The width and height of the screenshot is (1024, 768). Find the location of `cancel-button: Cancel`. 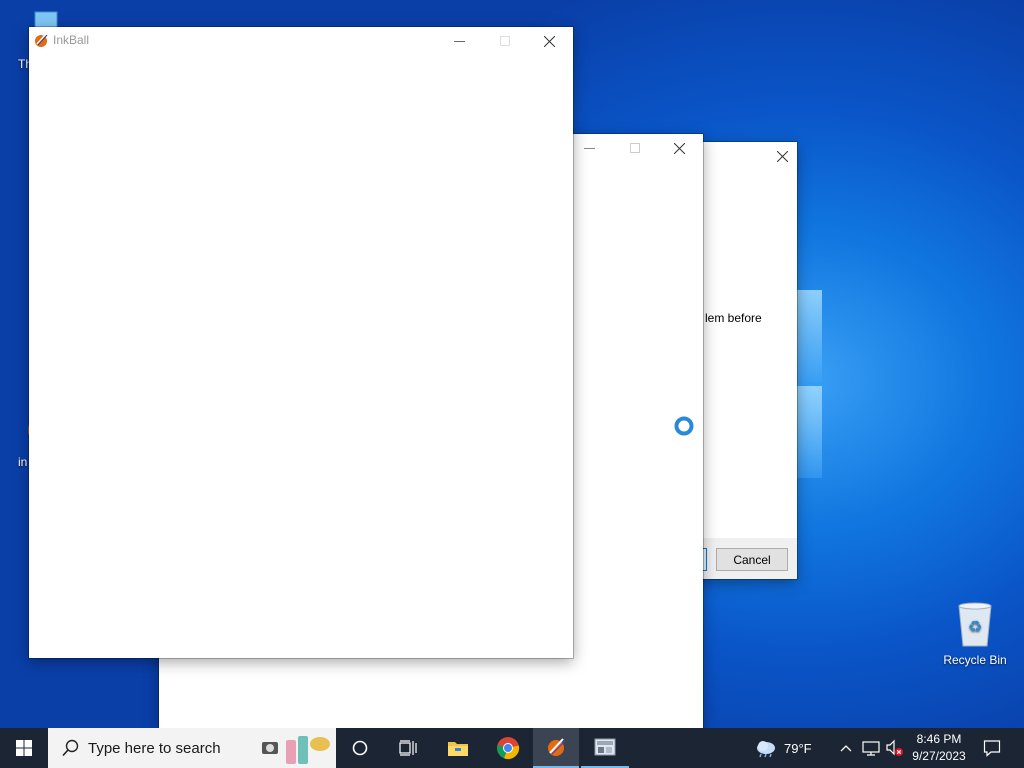

cancel-button: Cancel is located at coordinates (752, 559).